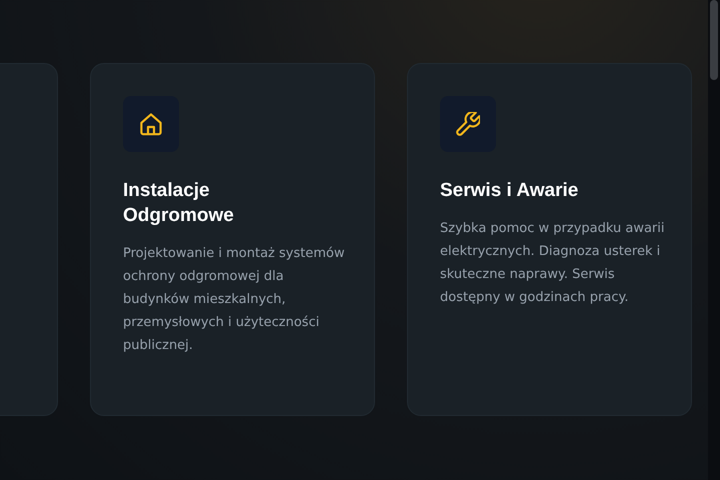  Describe the element at coordinates (234, 300) in the screenshot. I see `card-description: Projektowanie i montaż systemów ochrony odgromowej dla budynków mieszkalnych, przemysłowych i użyteczności publicznej.` at that location.